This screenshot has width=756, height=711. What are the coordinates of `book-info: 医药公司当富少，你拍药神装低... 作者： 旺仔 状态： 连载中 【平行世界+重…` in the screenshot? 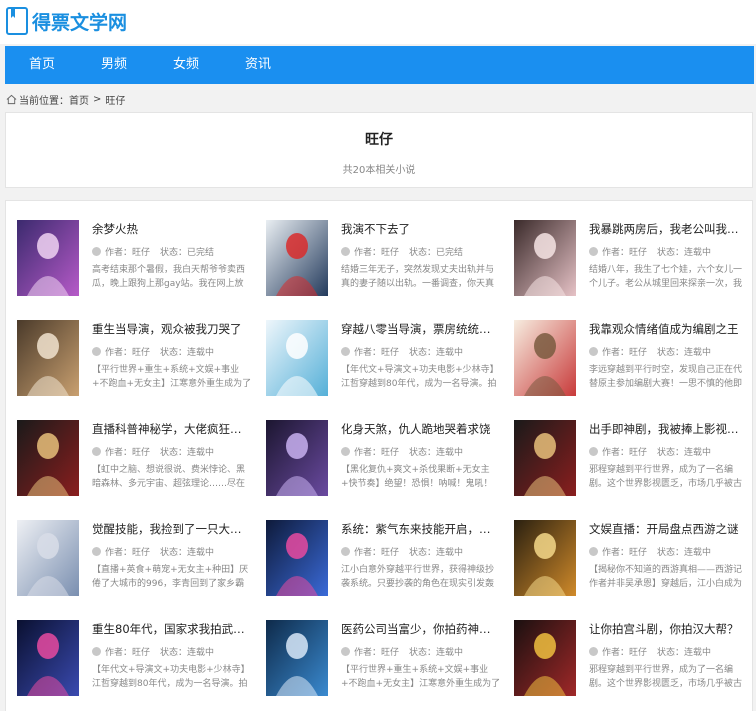 It's located at (421, 656).